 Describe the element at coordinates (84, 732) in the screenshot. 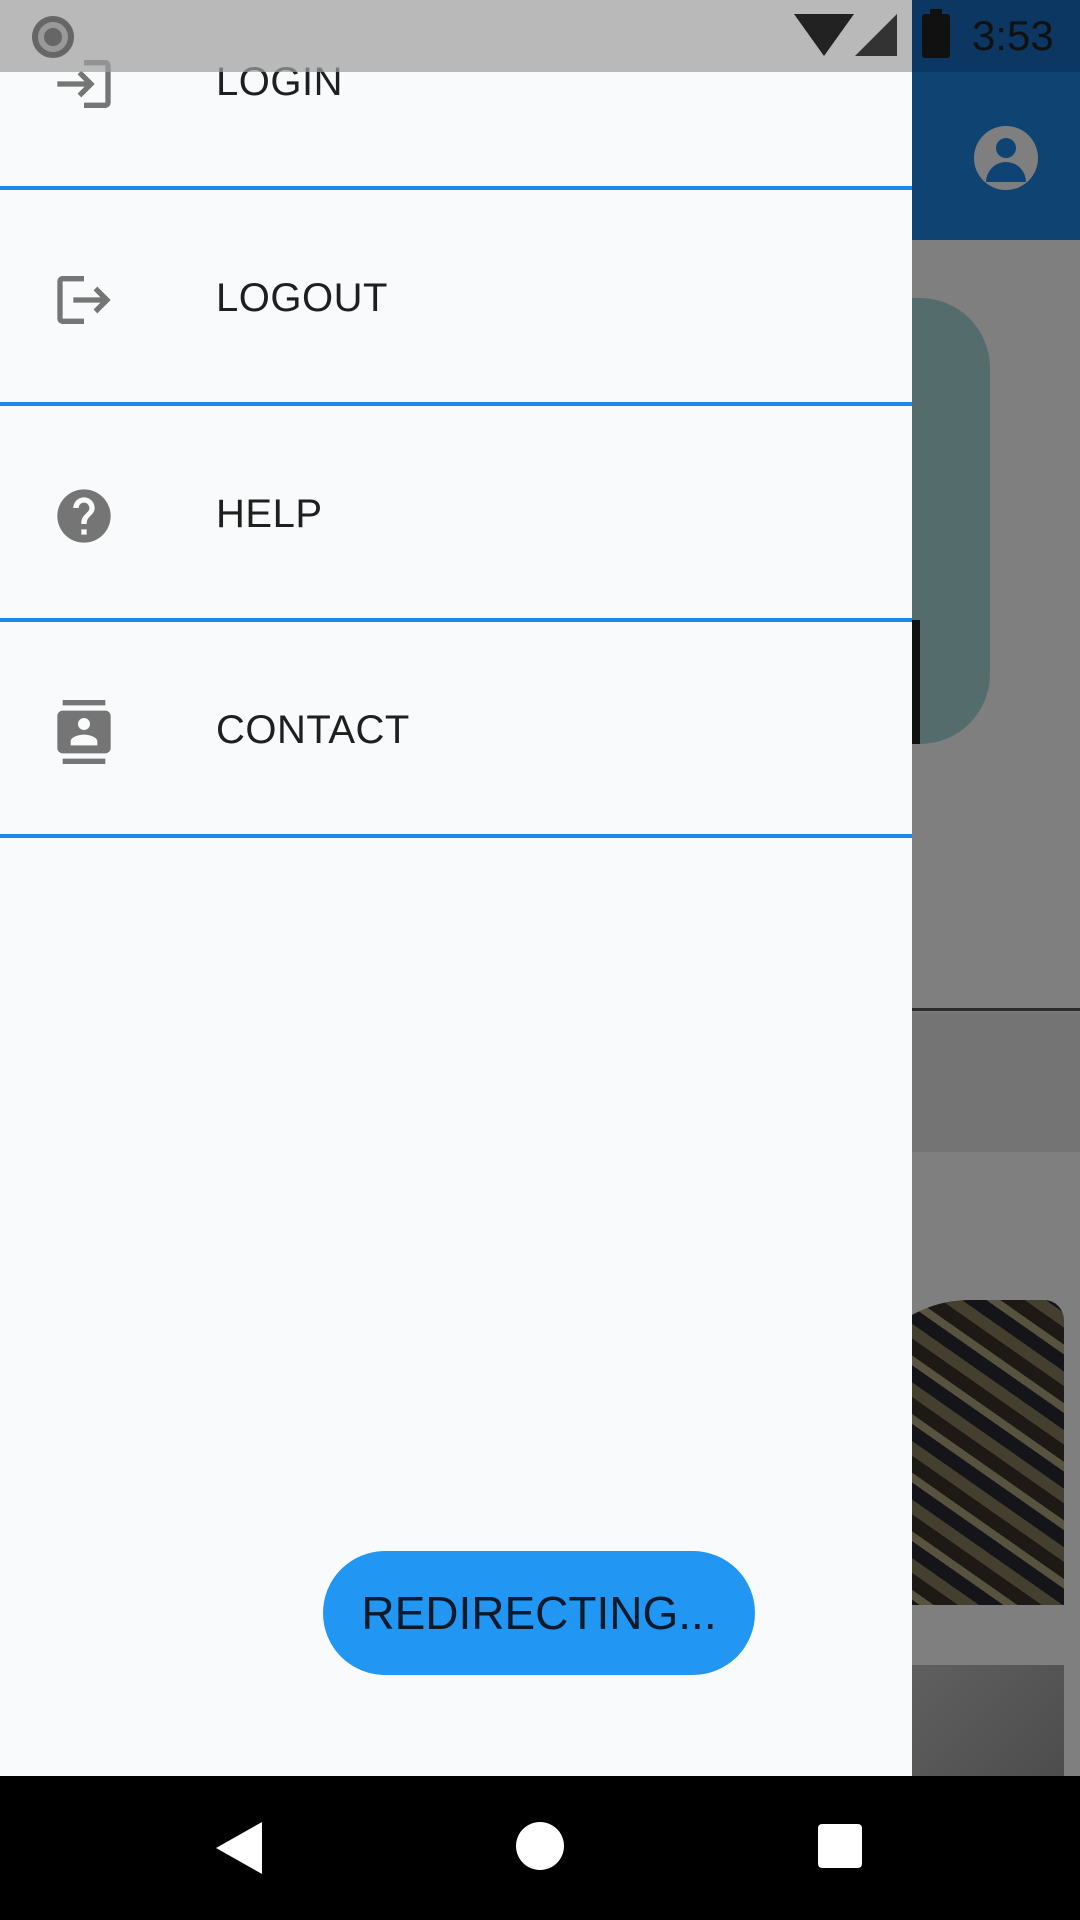

I see `contact-icon` at that location.